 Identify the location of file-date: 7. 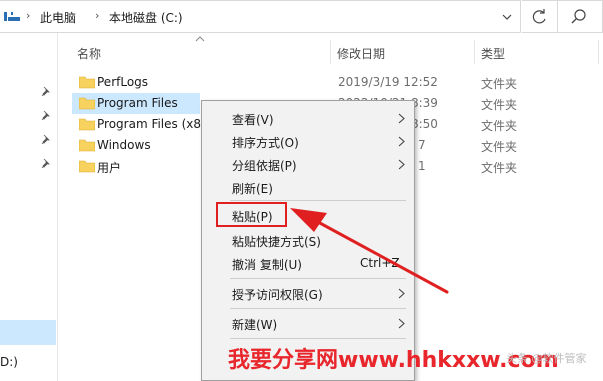
(422, 145).